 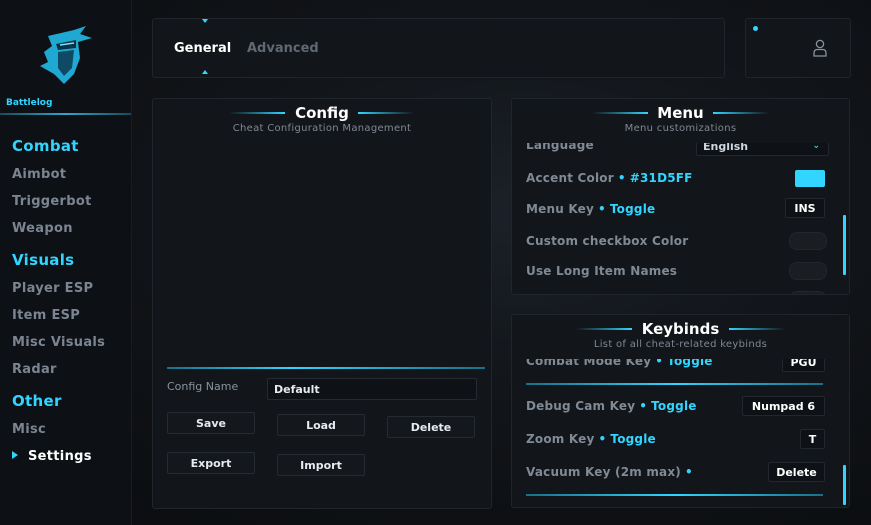 I want to click on next-toggle, so click(x=808, y=292).